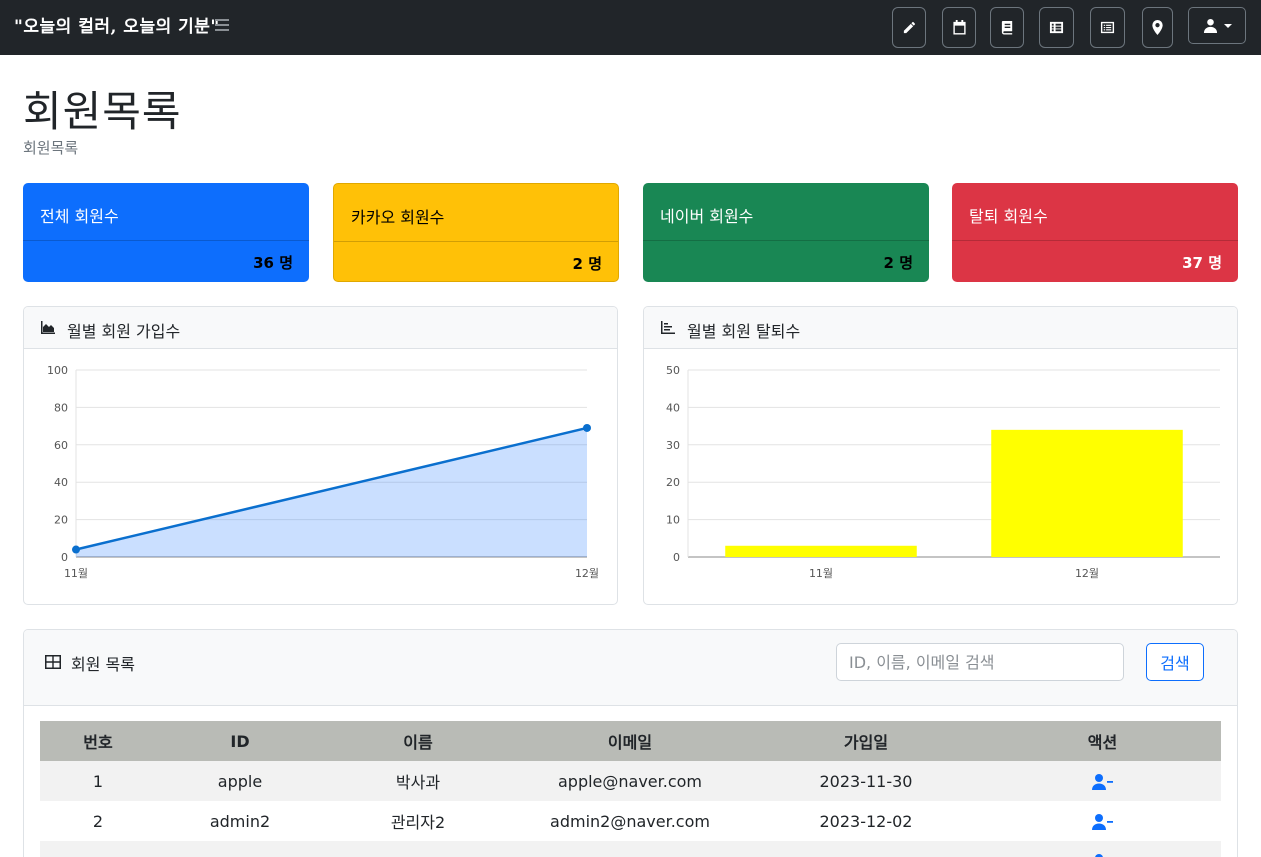 Image resolution: width=1261 pixels, height=857 pixels. I want to click on column-header: 번호, so click(98, 741).